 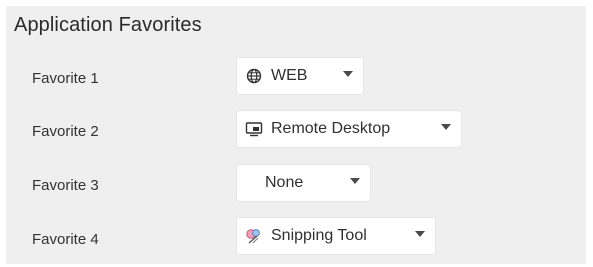 What do you see at coordinates (289, 75) in the screenshot?
I see `favorite-1-value: WEB` at bounding box center [289, 75].